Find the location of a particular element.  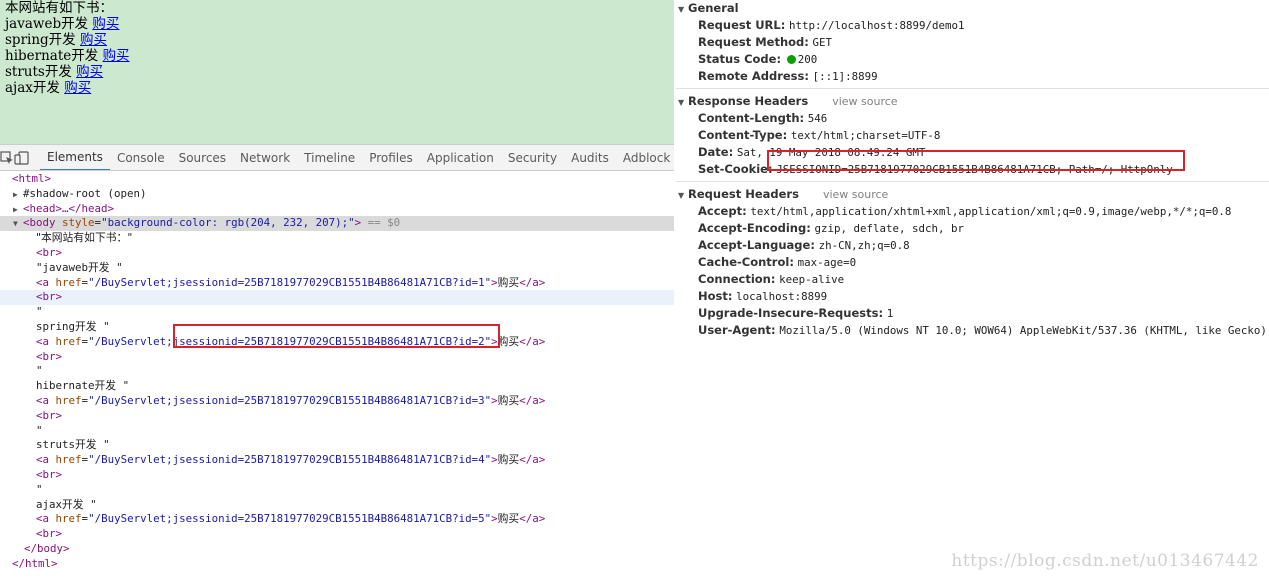

watermark: https://blog.csdn.net/u013467442 is located at coordinates (1105, 561).